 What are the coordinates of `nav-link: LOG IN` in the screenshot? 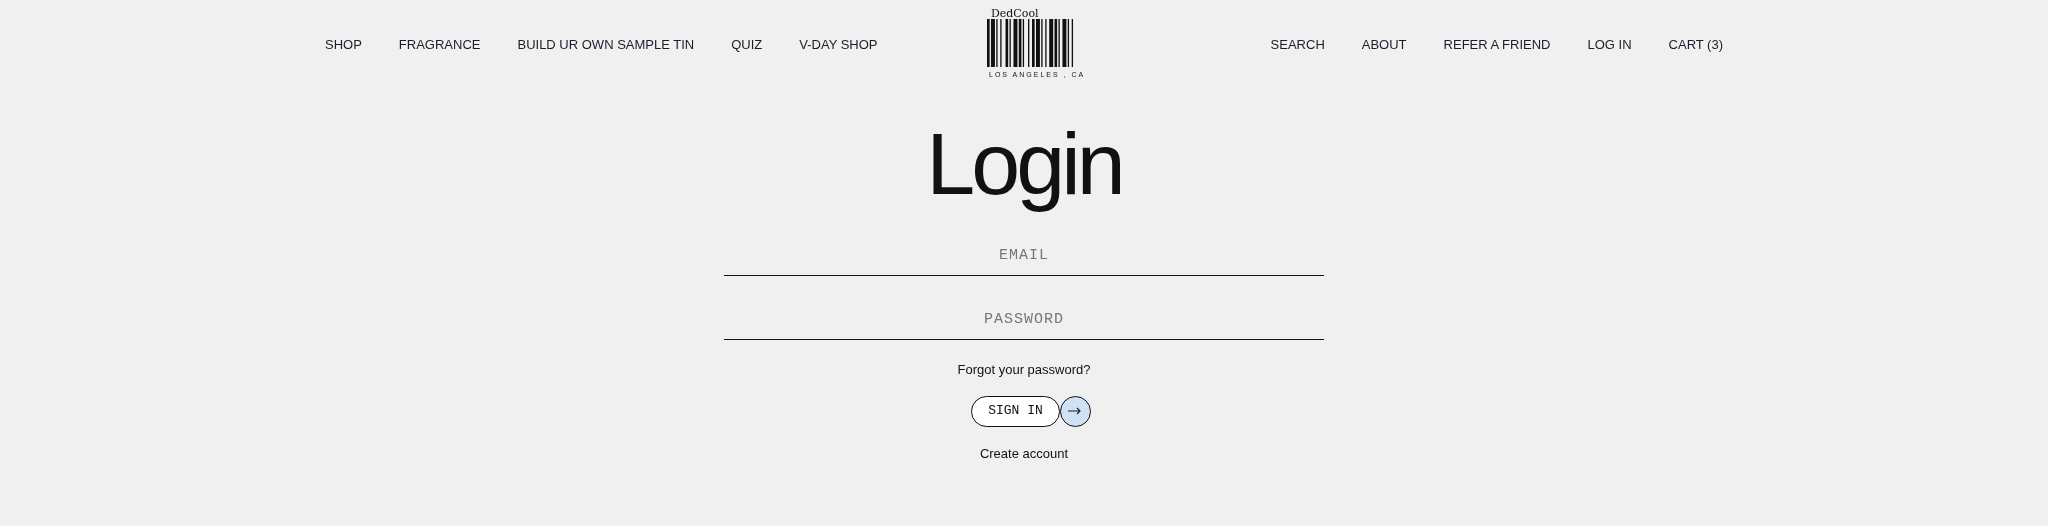 It's located at (1609, 45).